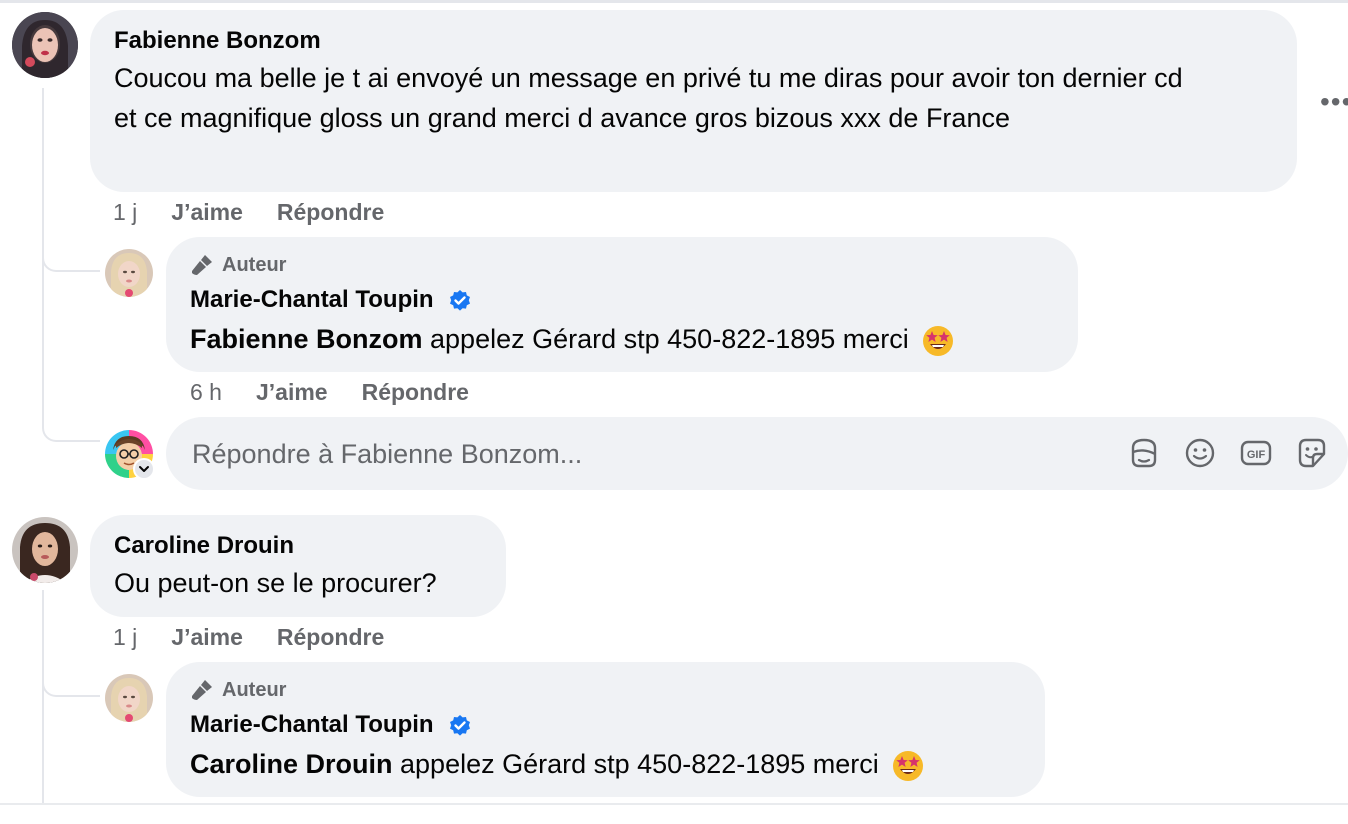  What do you see at coordinates (1144, 453) in the screenshot?
I see `avatar-sticker-icon` at bounding box center [1144, 453].